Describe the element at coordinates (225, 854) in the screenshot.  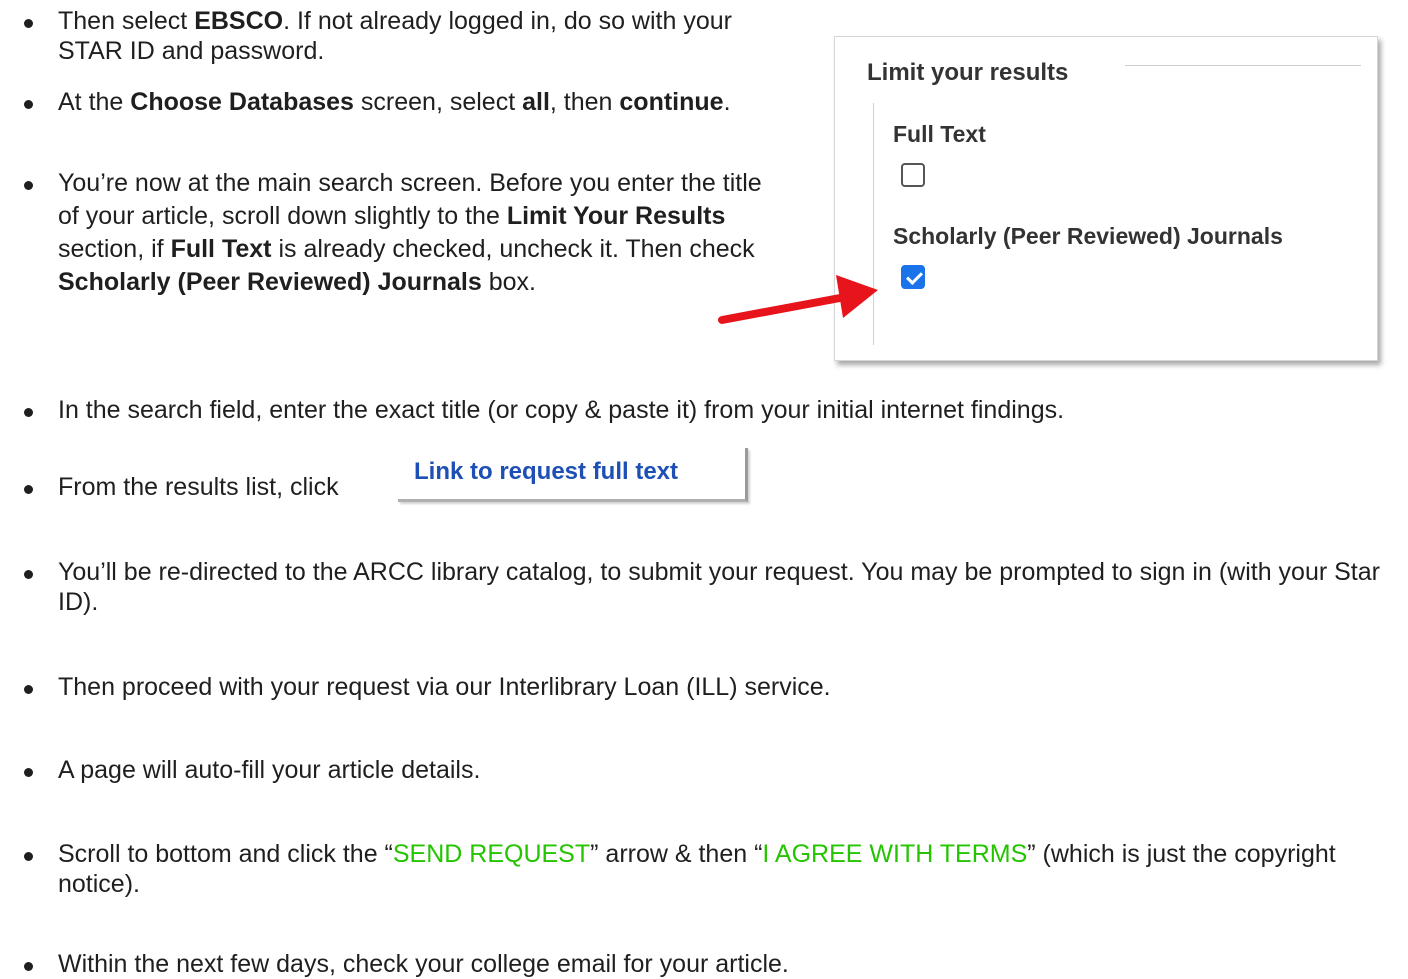
I see `item-text: Scroll to bottom and click the “` at that location.